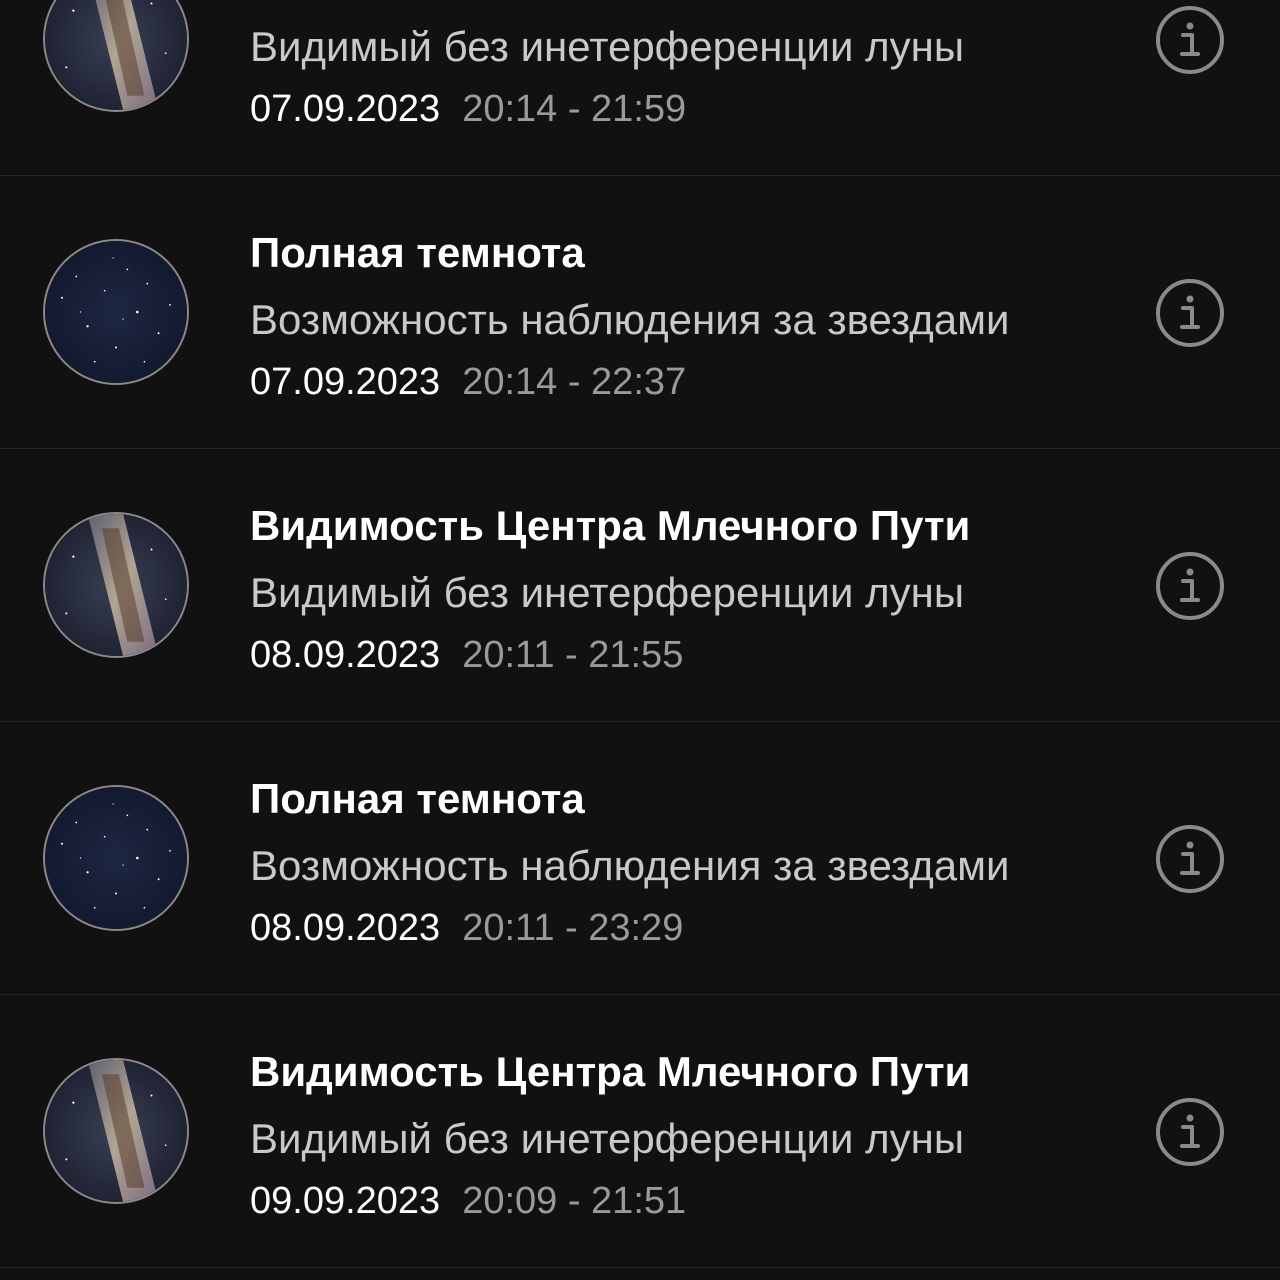 Image resolution: width=1280 pixels, height=1280 pixels. I want to click on event-time: 20:11 - 21:55, so click(573, 655).